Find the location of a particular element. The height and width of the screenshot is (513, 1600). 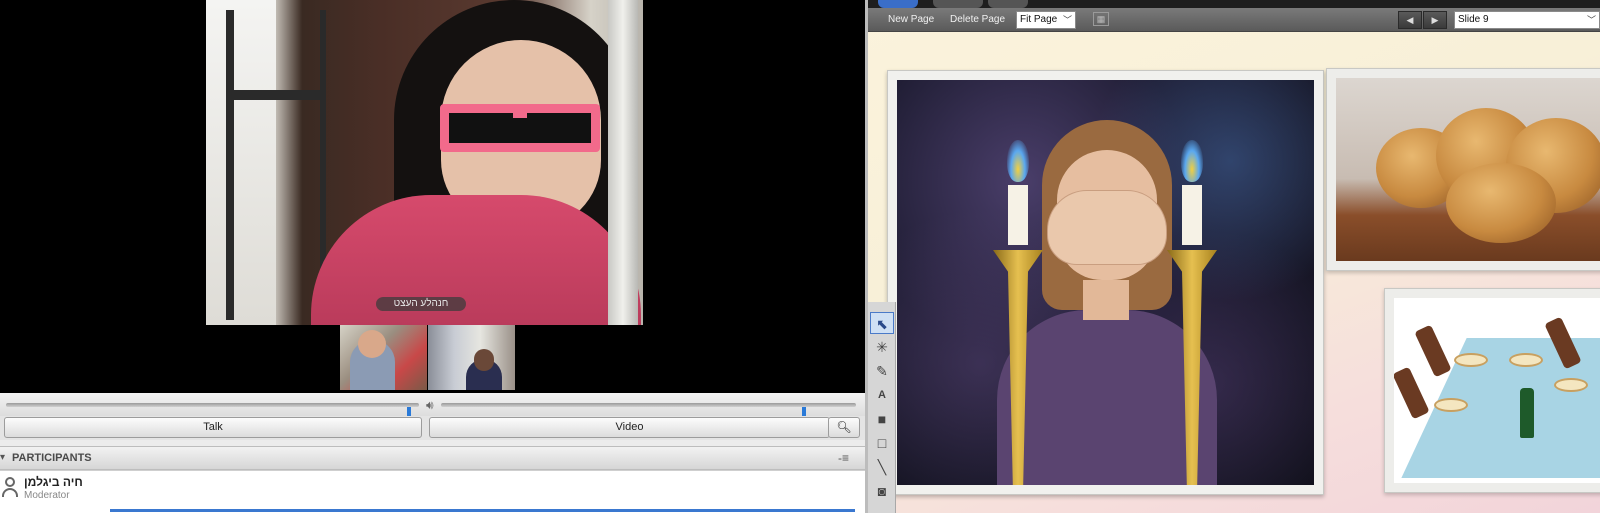

shabbat-table-drawing is located at coordinates (1497, 390).